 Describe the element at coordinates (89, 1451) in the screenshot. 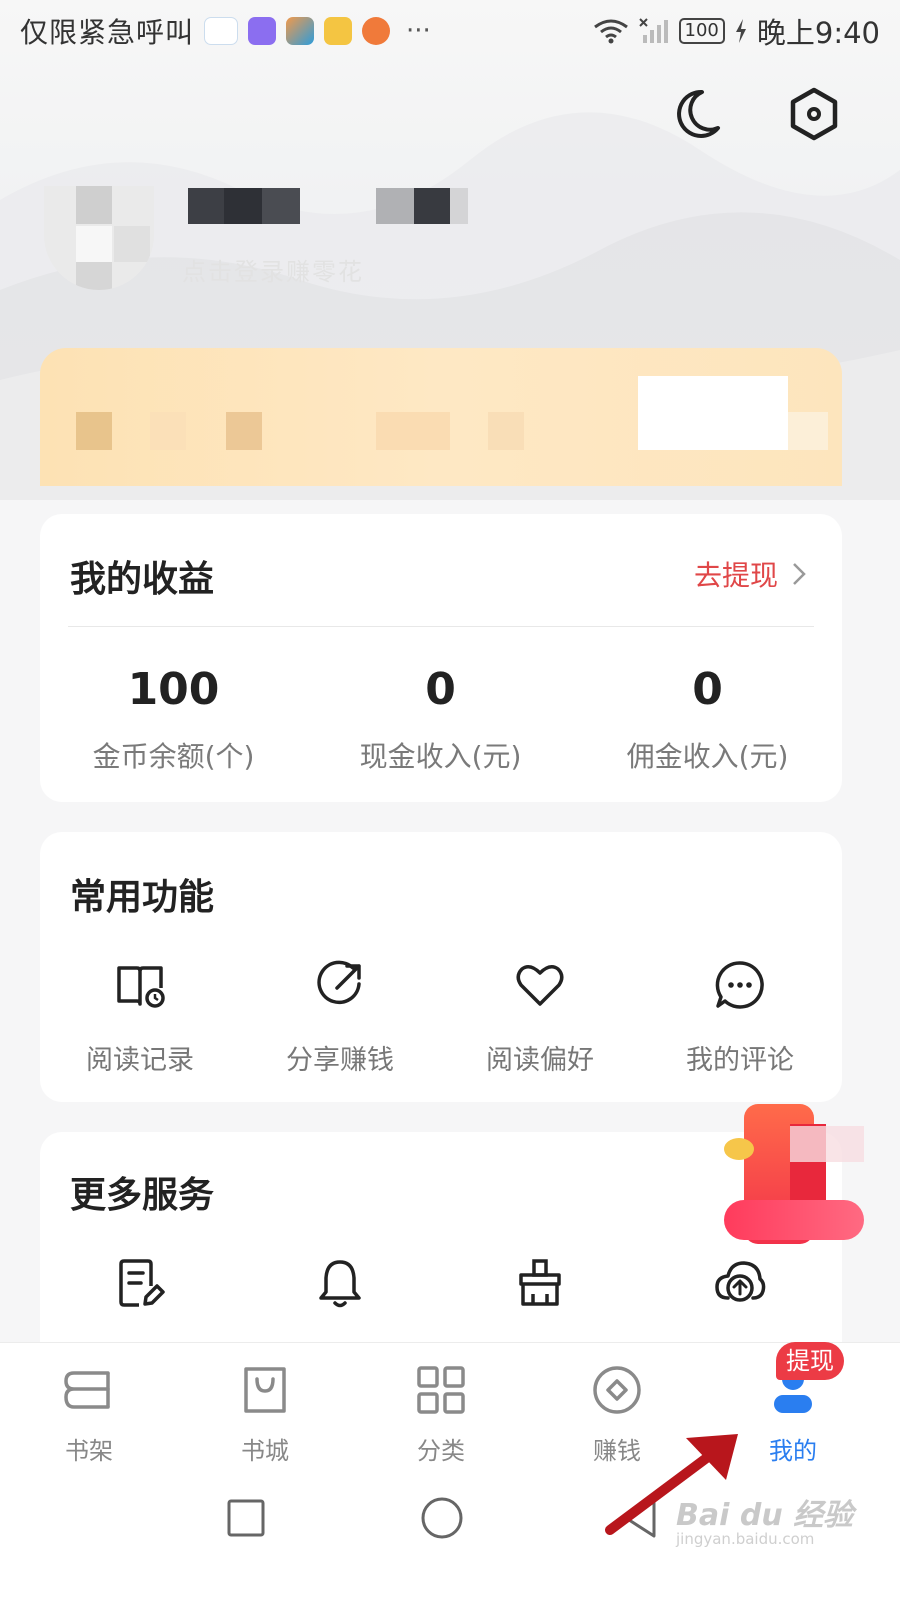

I see `tab-label: 书架` at that location.